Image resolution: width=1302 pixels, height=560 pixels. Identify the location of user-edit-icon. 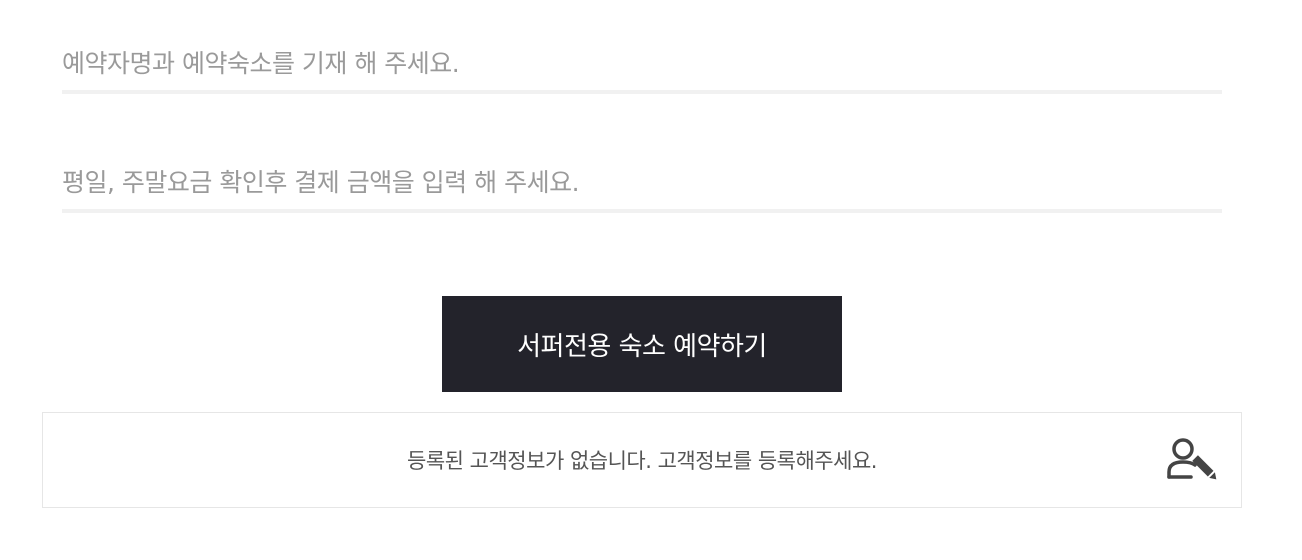
(1192, 459).